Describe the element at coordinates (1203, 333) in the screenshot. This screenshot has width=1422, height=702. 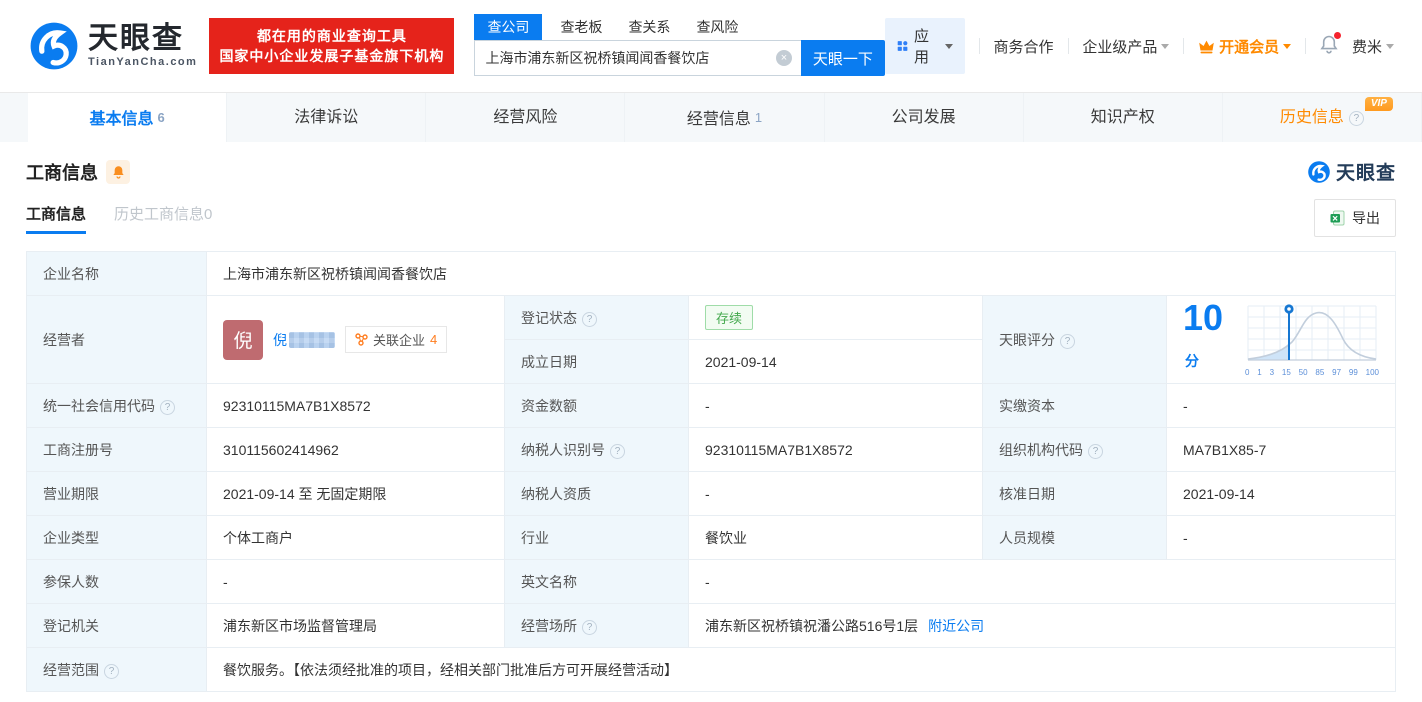
I see `score-value: 10分` at that location.